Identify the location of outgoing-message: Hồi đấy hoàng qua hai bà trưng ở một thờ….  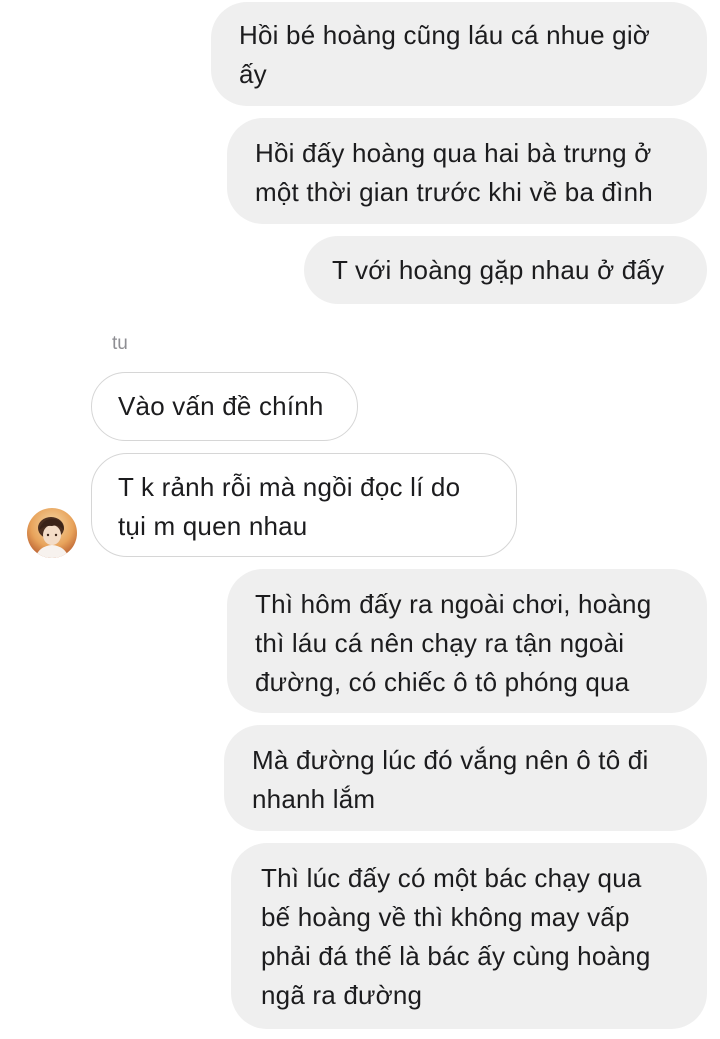
(467, 171).